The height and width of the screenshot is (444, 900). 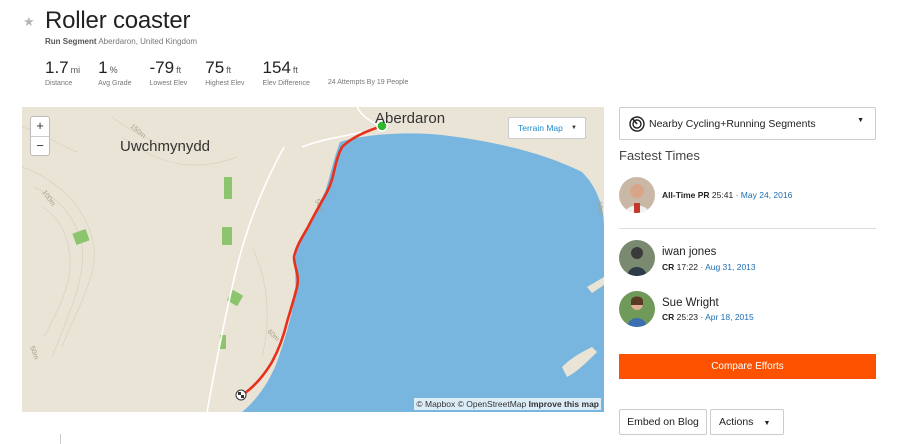 What do you see at coordinates (729, 317) in the screenshot?
I see `entry-date: Apr 18, 2015` at bounding box center [729, 317].